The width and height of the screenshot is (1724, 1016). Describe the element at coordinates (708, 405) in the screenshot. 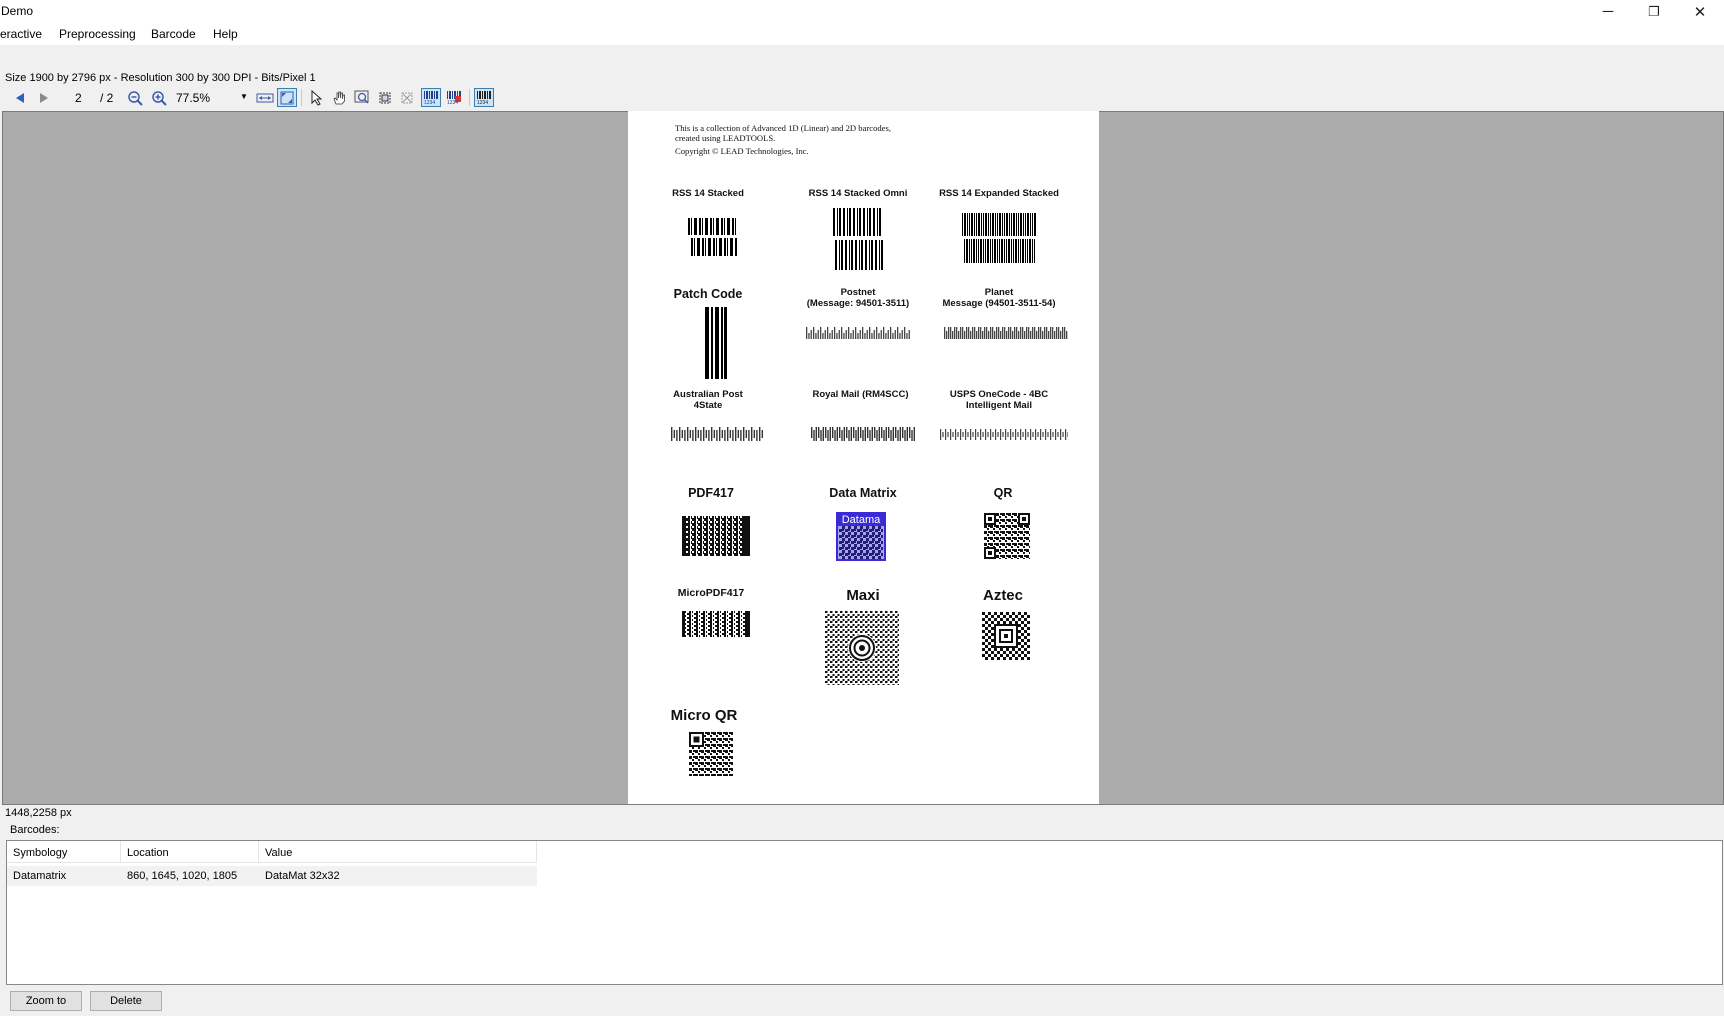

I see `label-australian-line2: 4State` at that location.